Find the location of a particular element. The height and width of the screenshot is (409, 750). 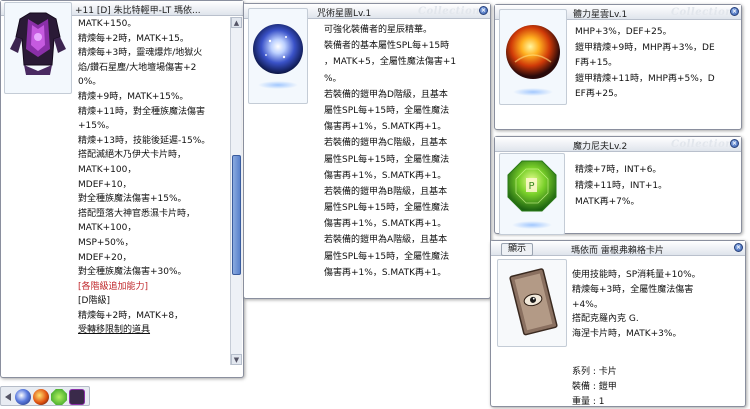

desc-line: MATK再+7%。 is located at coordinates (607, 202).